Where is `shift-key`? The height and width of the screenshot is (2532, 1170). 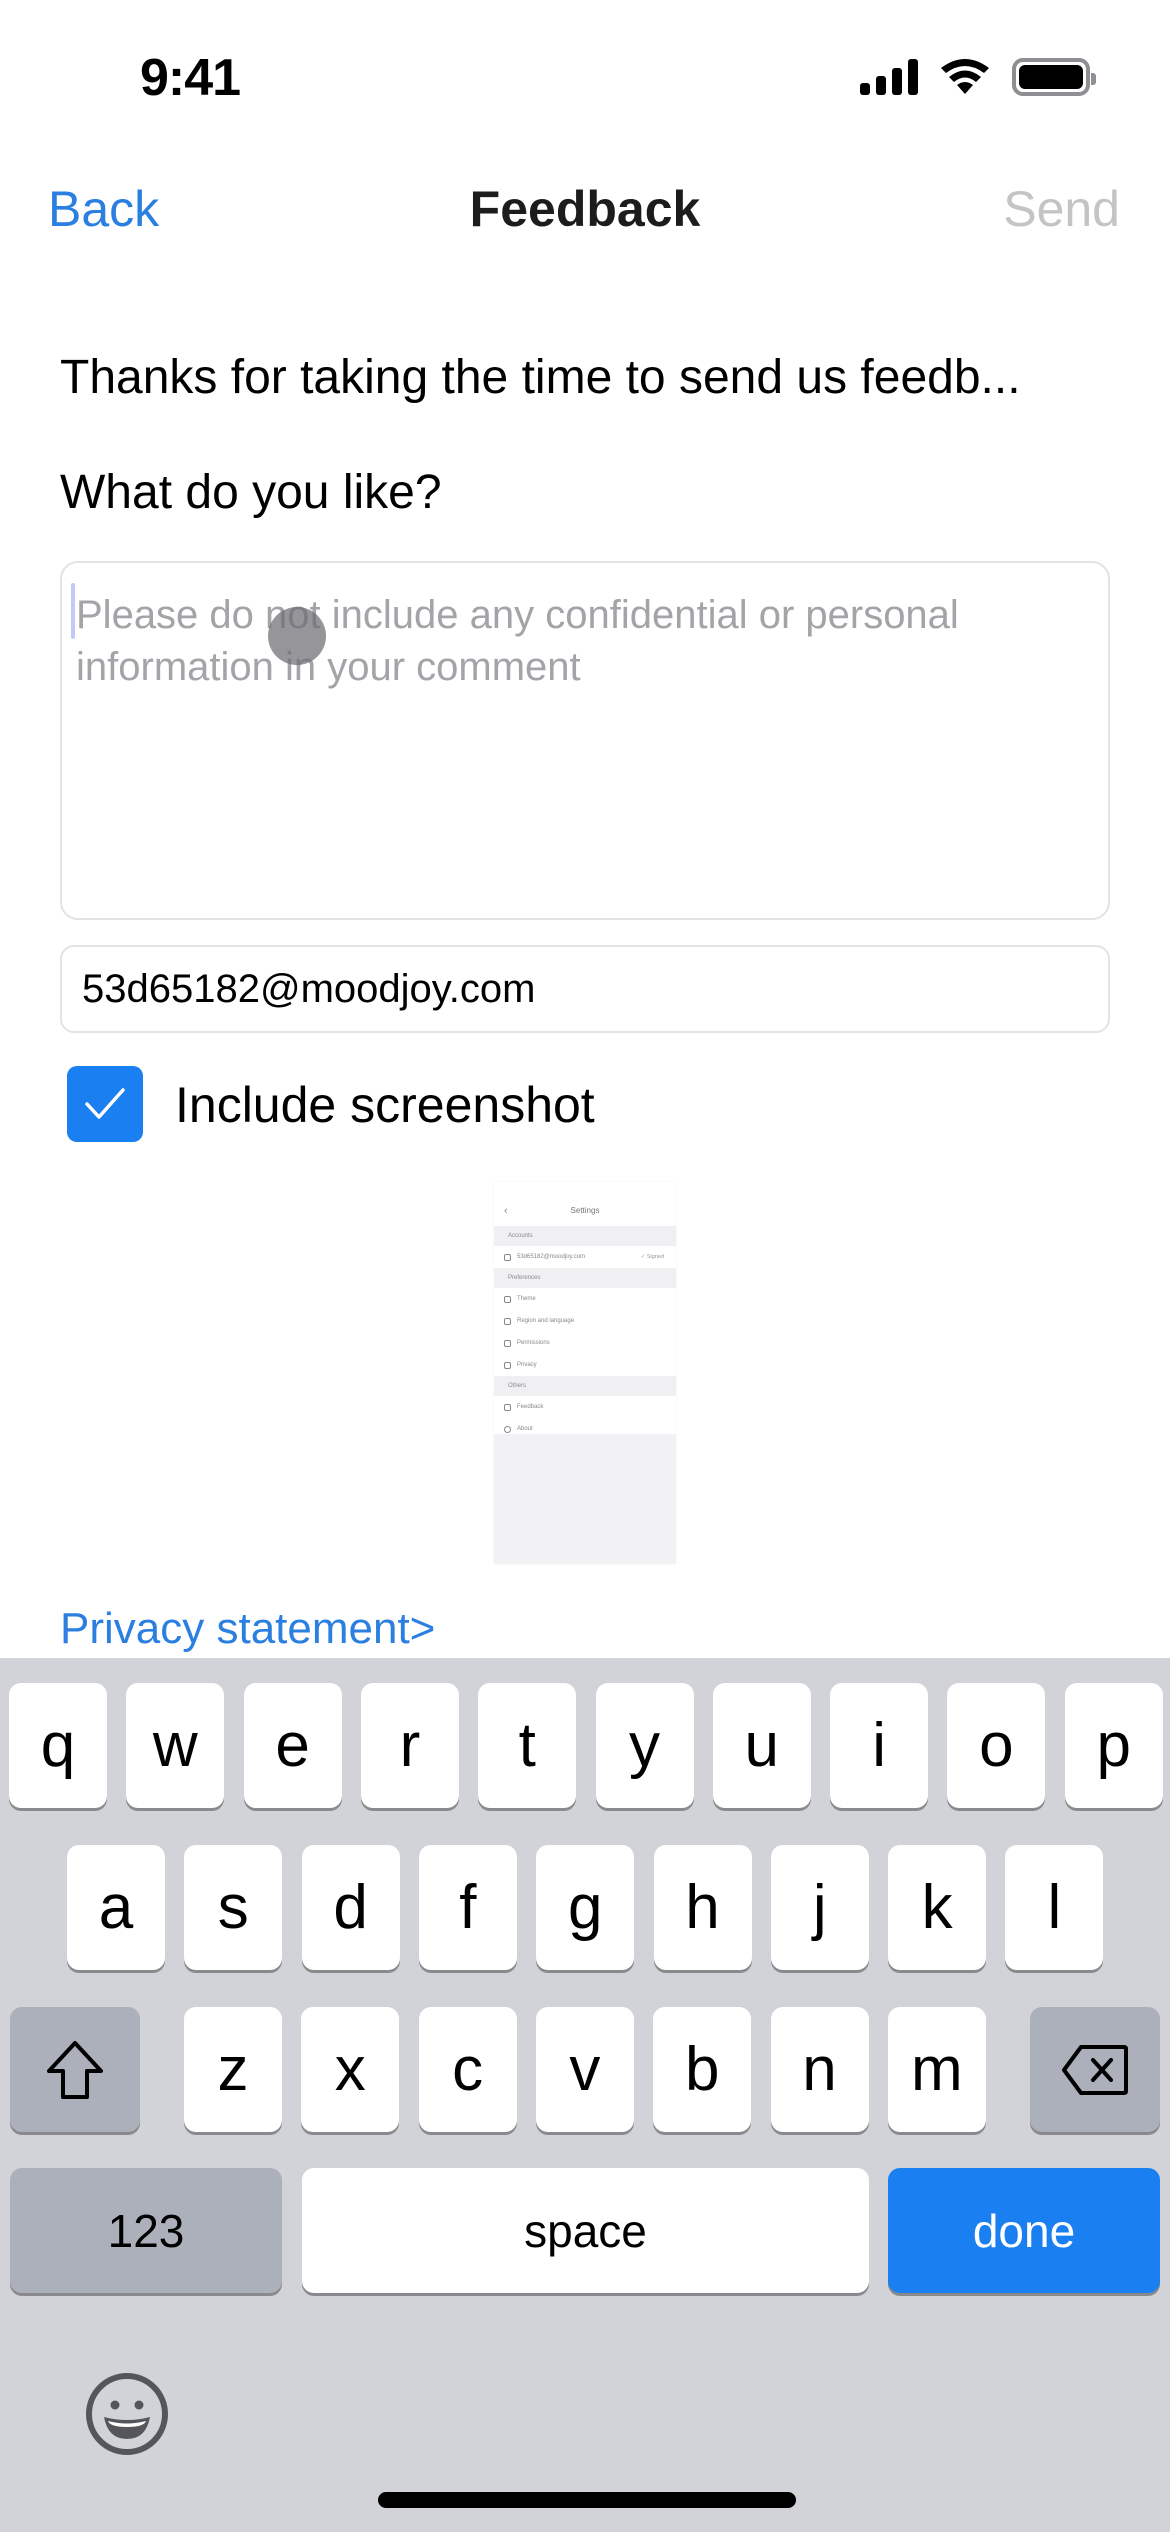
shift-key is located at coordinates (75, 2069).